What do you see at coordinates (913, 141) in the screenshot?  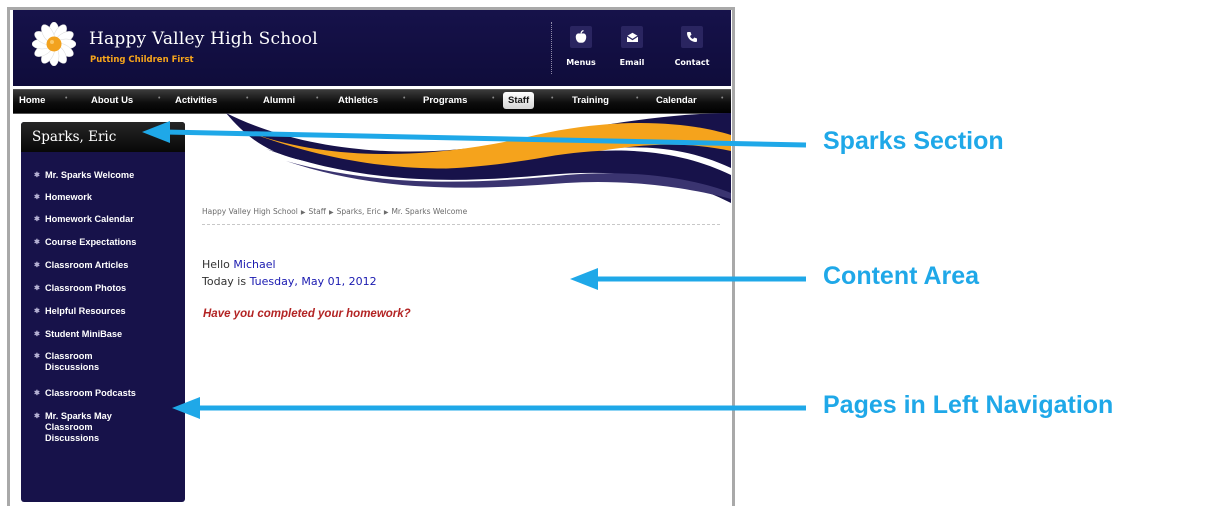 I see `callout-sparks-section: Sparks Section` at bounding box center [913, 141].